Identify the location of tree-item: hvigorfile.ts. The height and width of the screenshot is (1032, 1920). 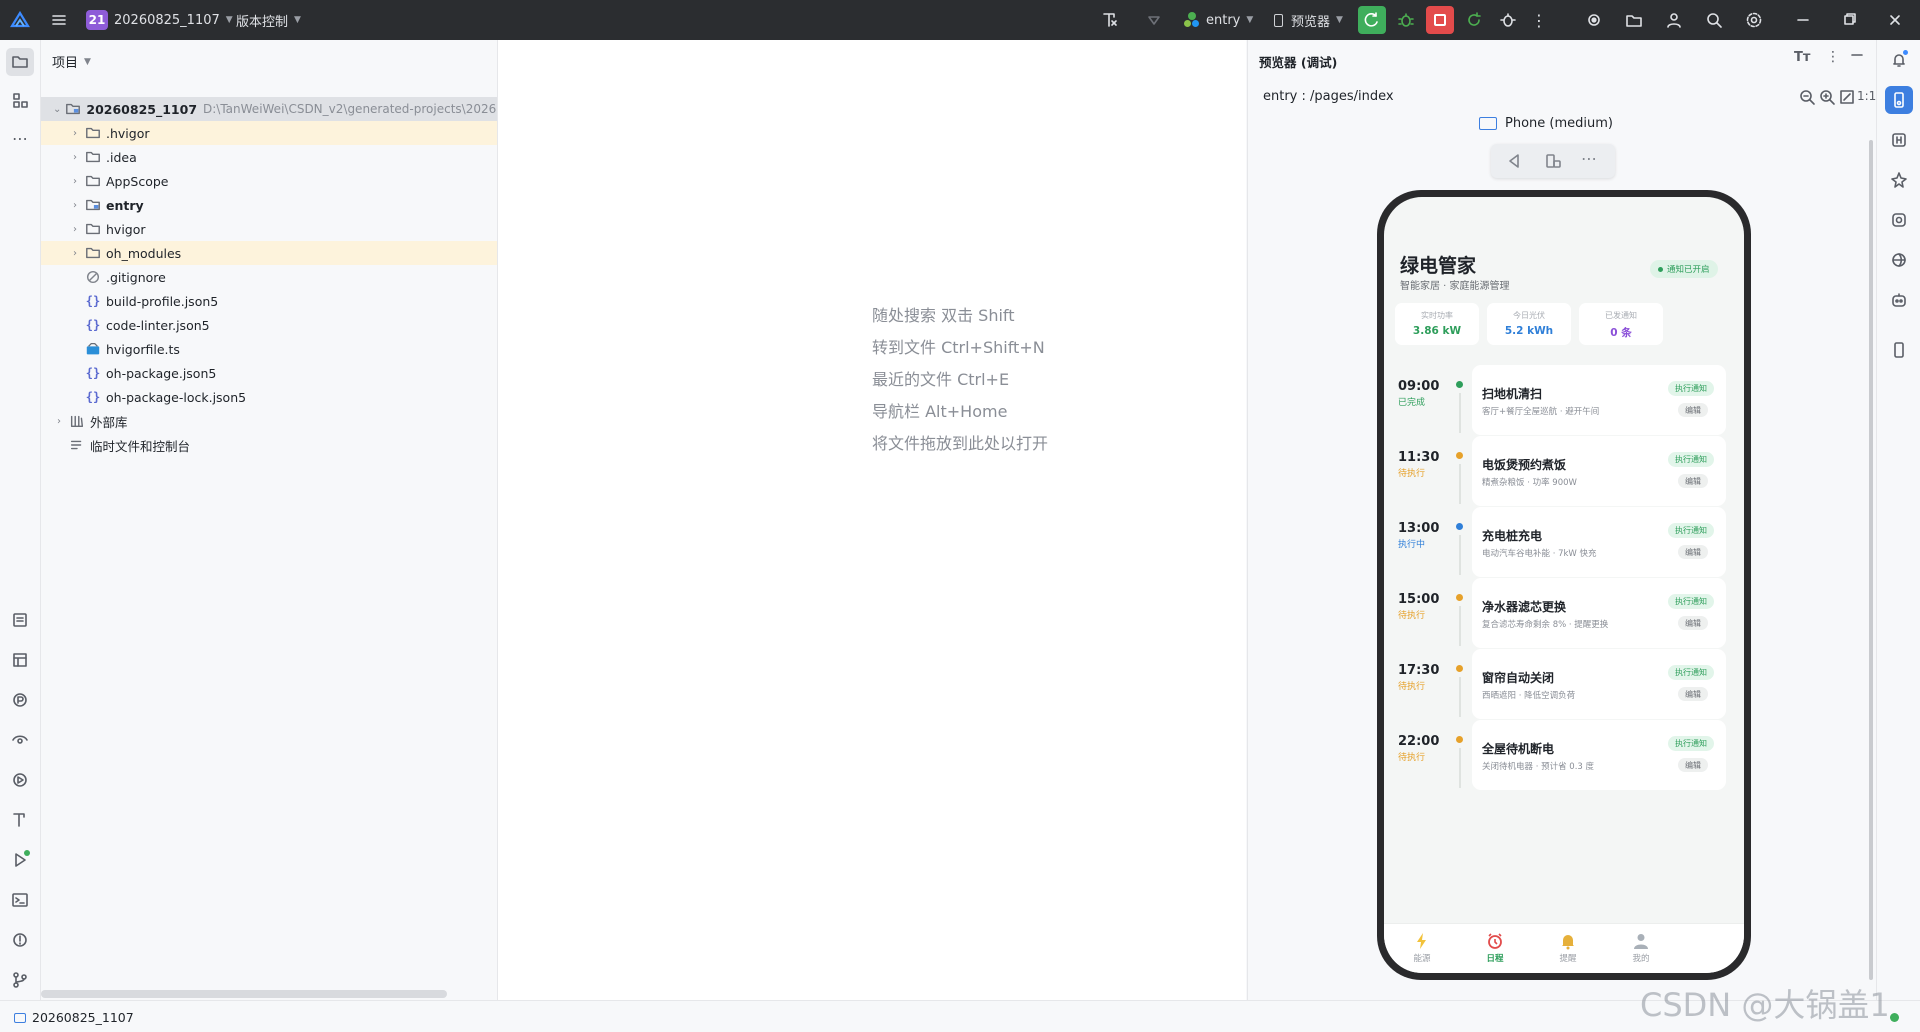
(269, 349).